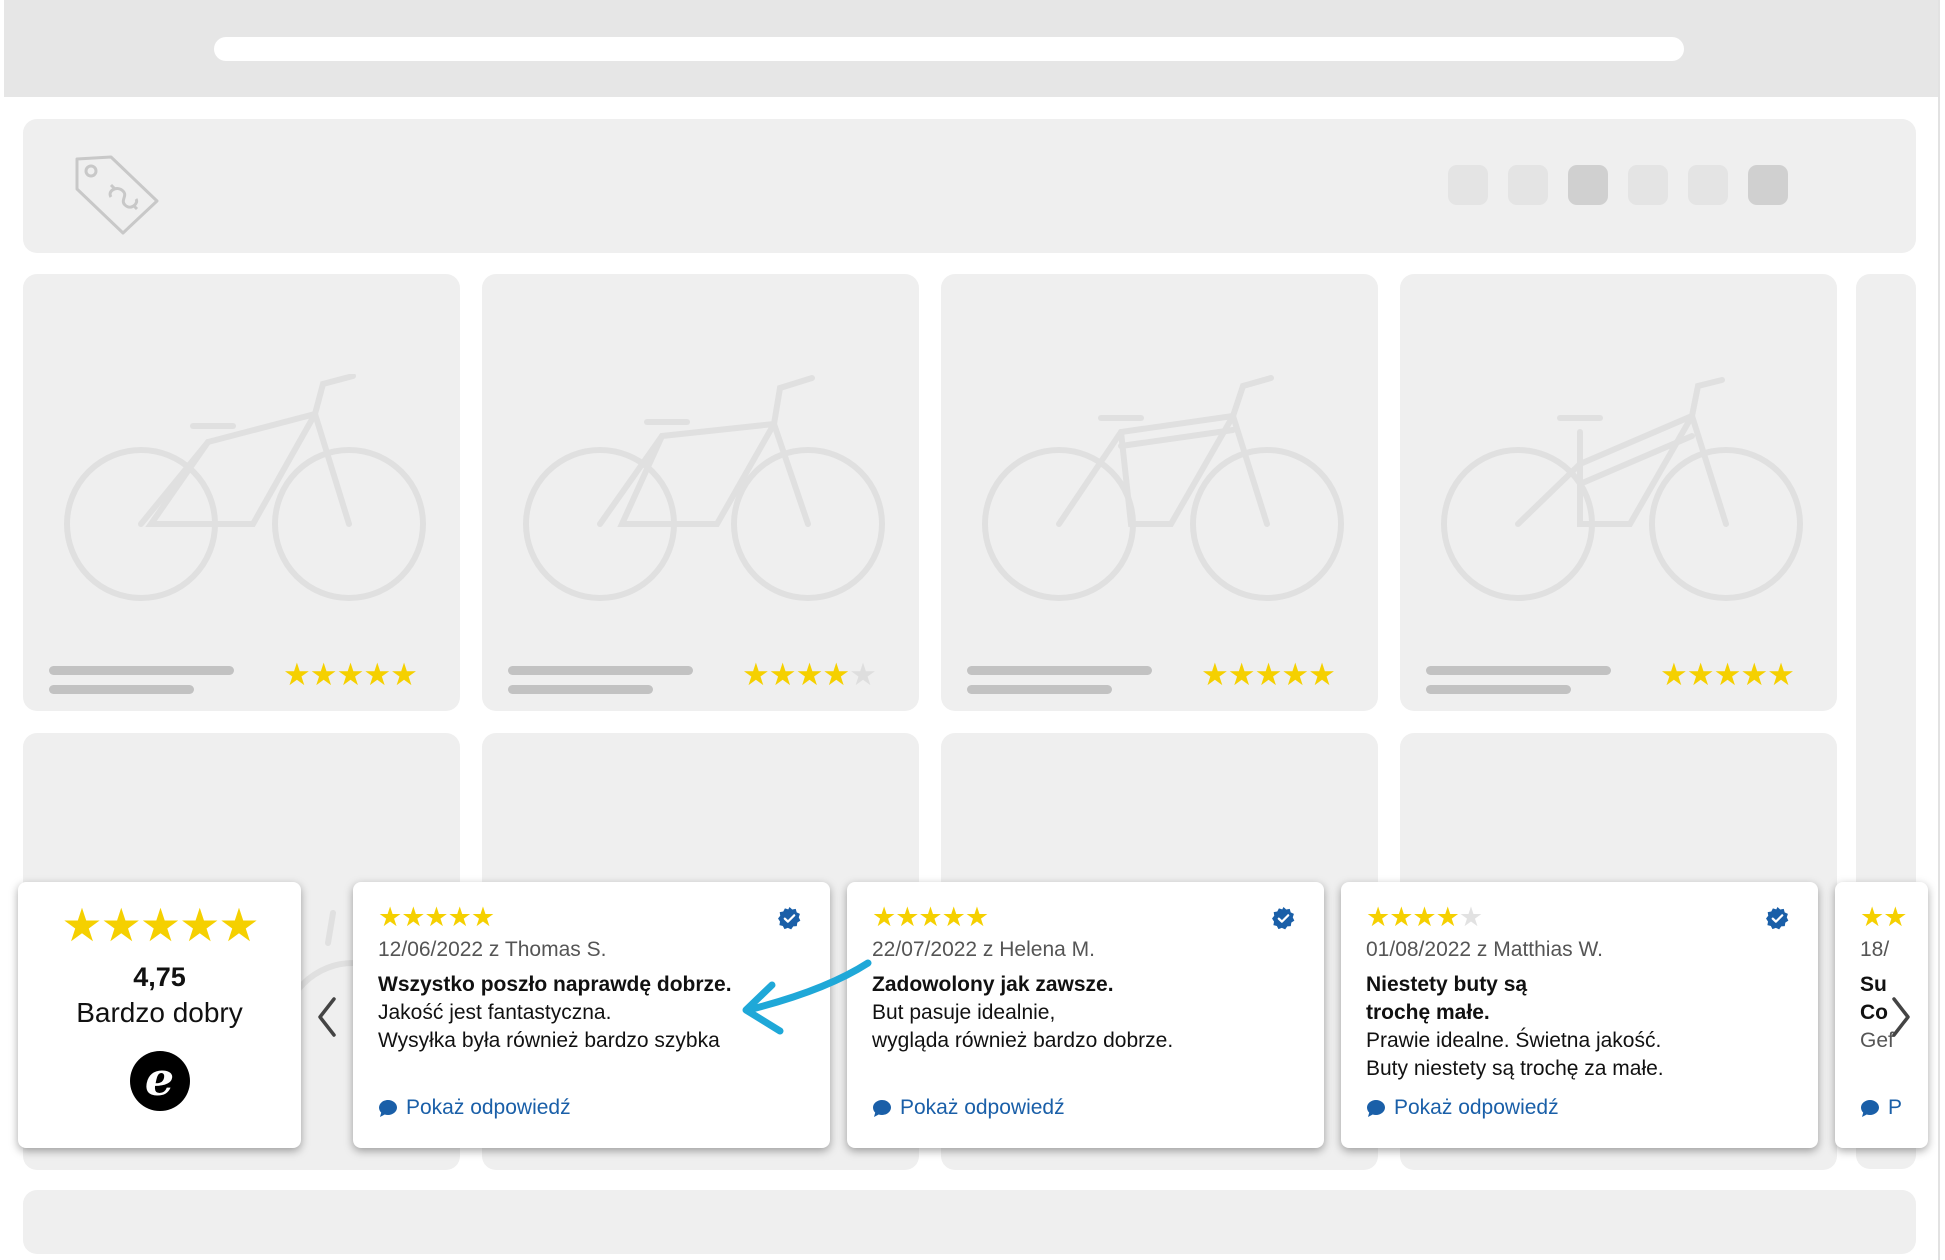 The image size is (1945, 1260). Describe the element at coordinates (969, 186) in the screenshot. I see `site-header` at that location.